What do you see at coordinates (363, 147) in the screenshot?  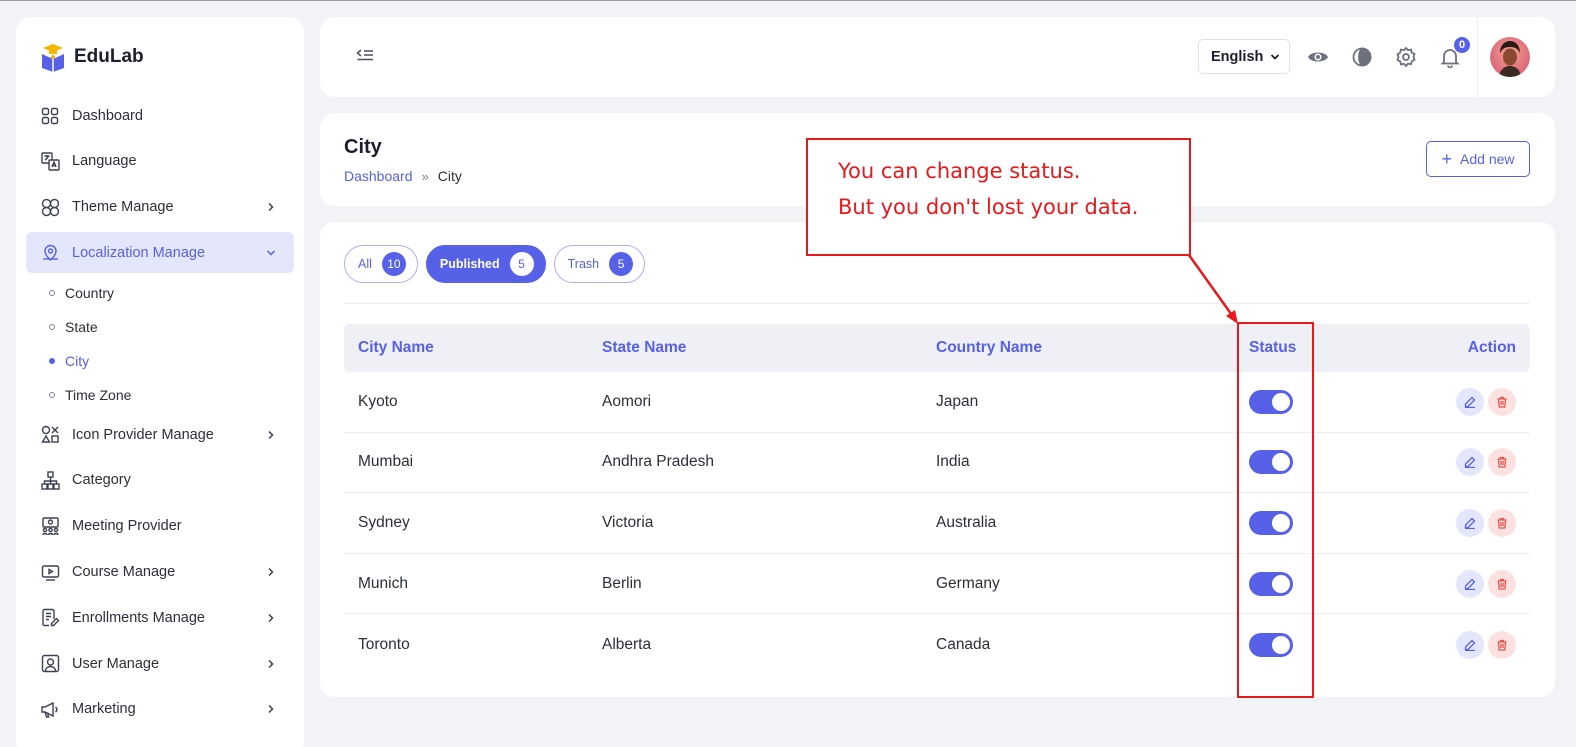 I see `page-title: City` at bounding box center [363, 147].